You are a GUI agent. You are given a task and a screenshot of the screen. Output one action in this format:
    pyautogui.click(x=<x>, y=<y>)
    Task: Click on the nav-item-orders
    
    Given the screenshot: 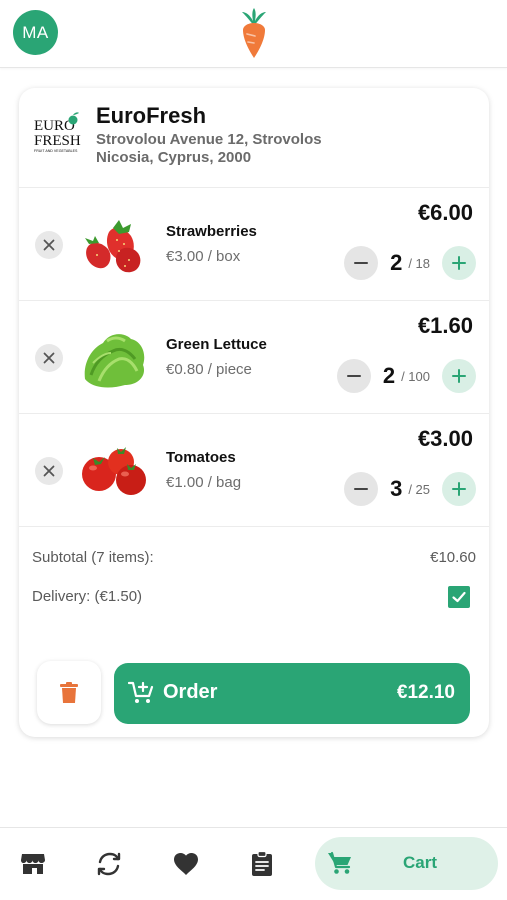 What is the action you would take?
    pyautogui.click(x=262, y=864)
    